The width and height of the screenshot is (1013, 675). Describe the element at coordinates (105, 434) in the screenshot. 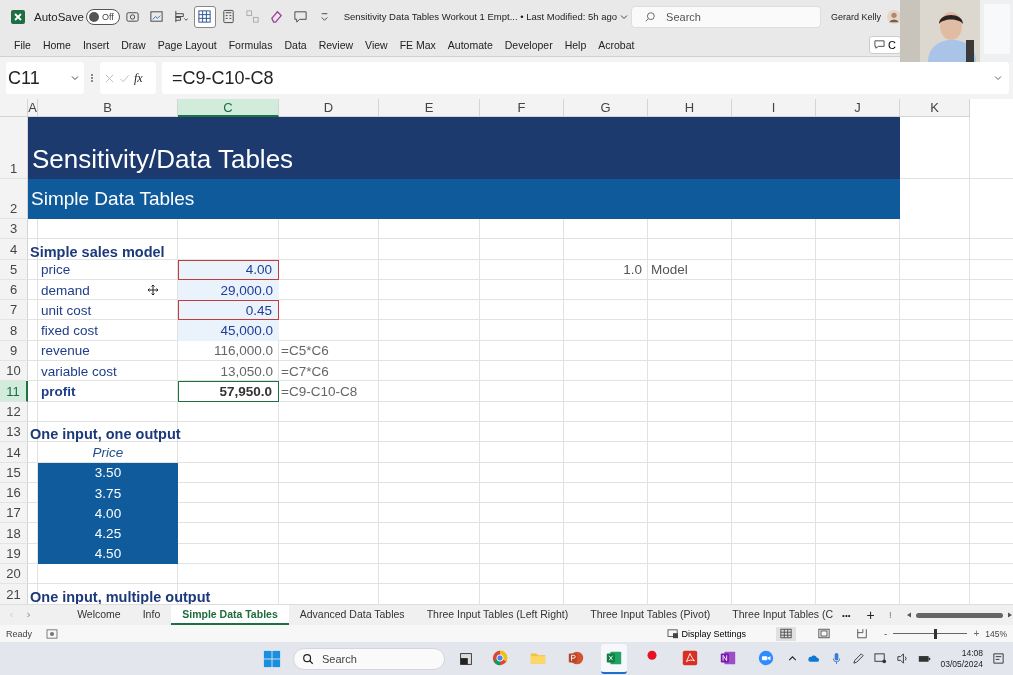

I see `section-heading: One input, one output` at that location.